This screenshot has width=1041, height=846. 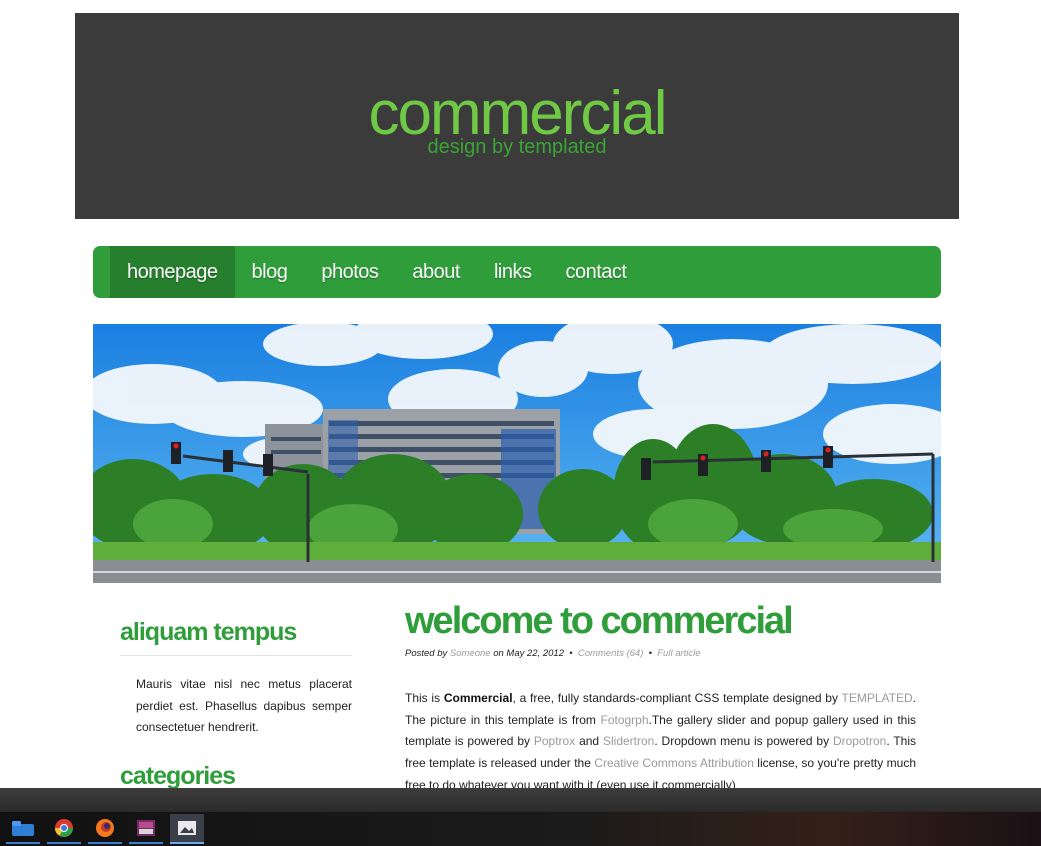 I want to click on chrome-icon, so click(x=64, y=828).